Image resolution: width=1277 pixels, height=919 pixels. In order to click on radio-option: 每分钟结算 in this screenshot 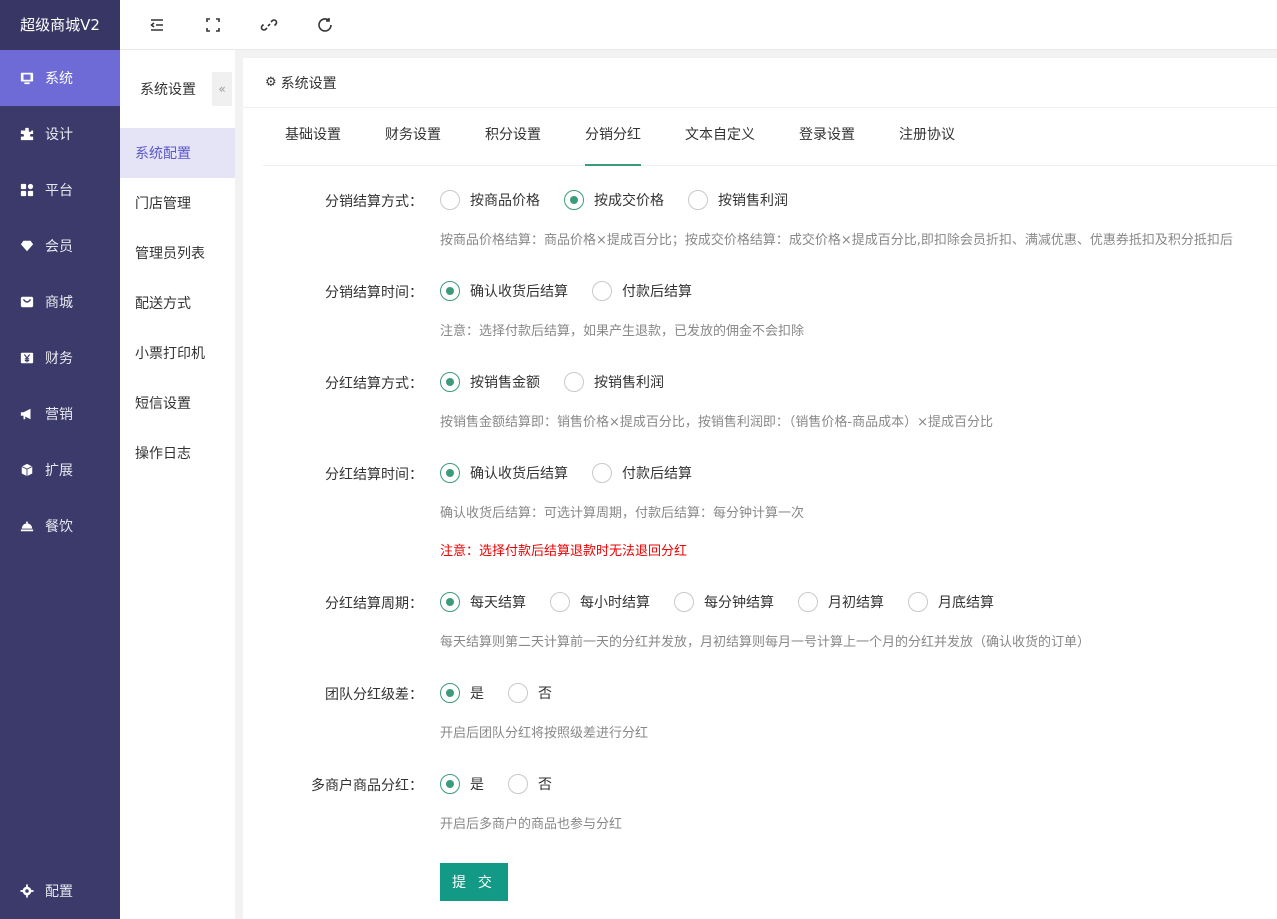, I will do `click(724, 602)`.